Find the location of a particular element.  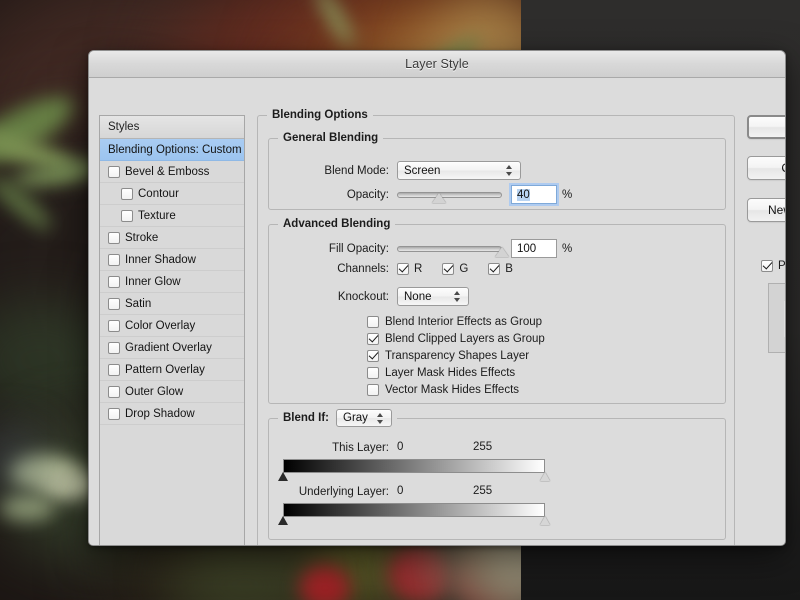

underlying-layer-white-handle is located at coordinates (545, 520).